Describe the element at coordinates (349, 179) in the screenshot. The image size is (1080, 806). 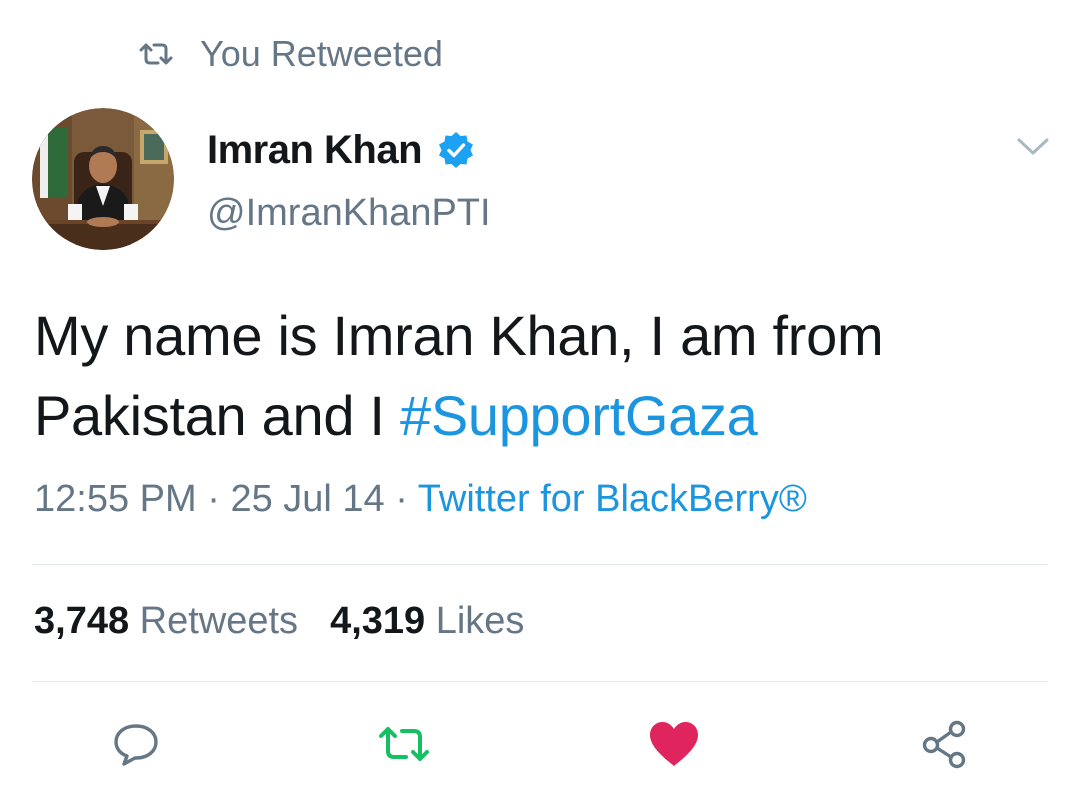
I see `author-block: Imran Khan @ImranKhanPTI` at that location.